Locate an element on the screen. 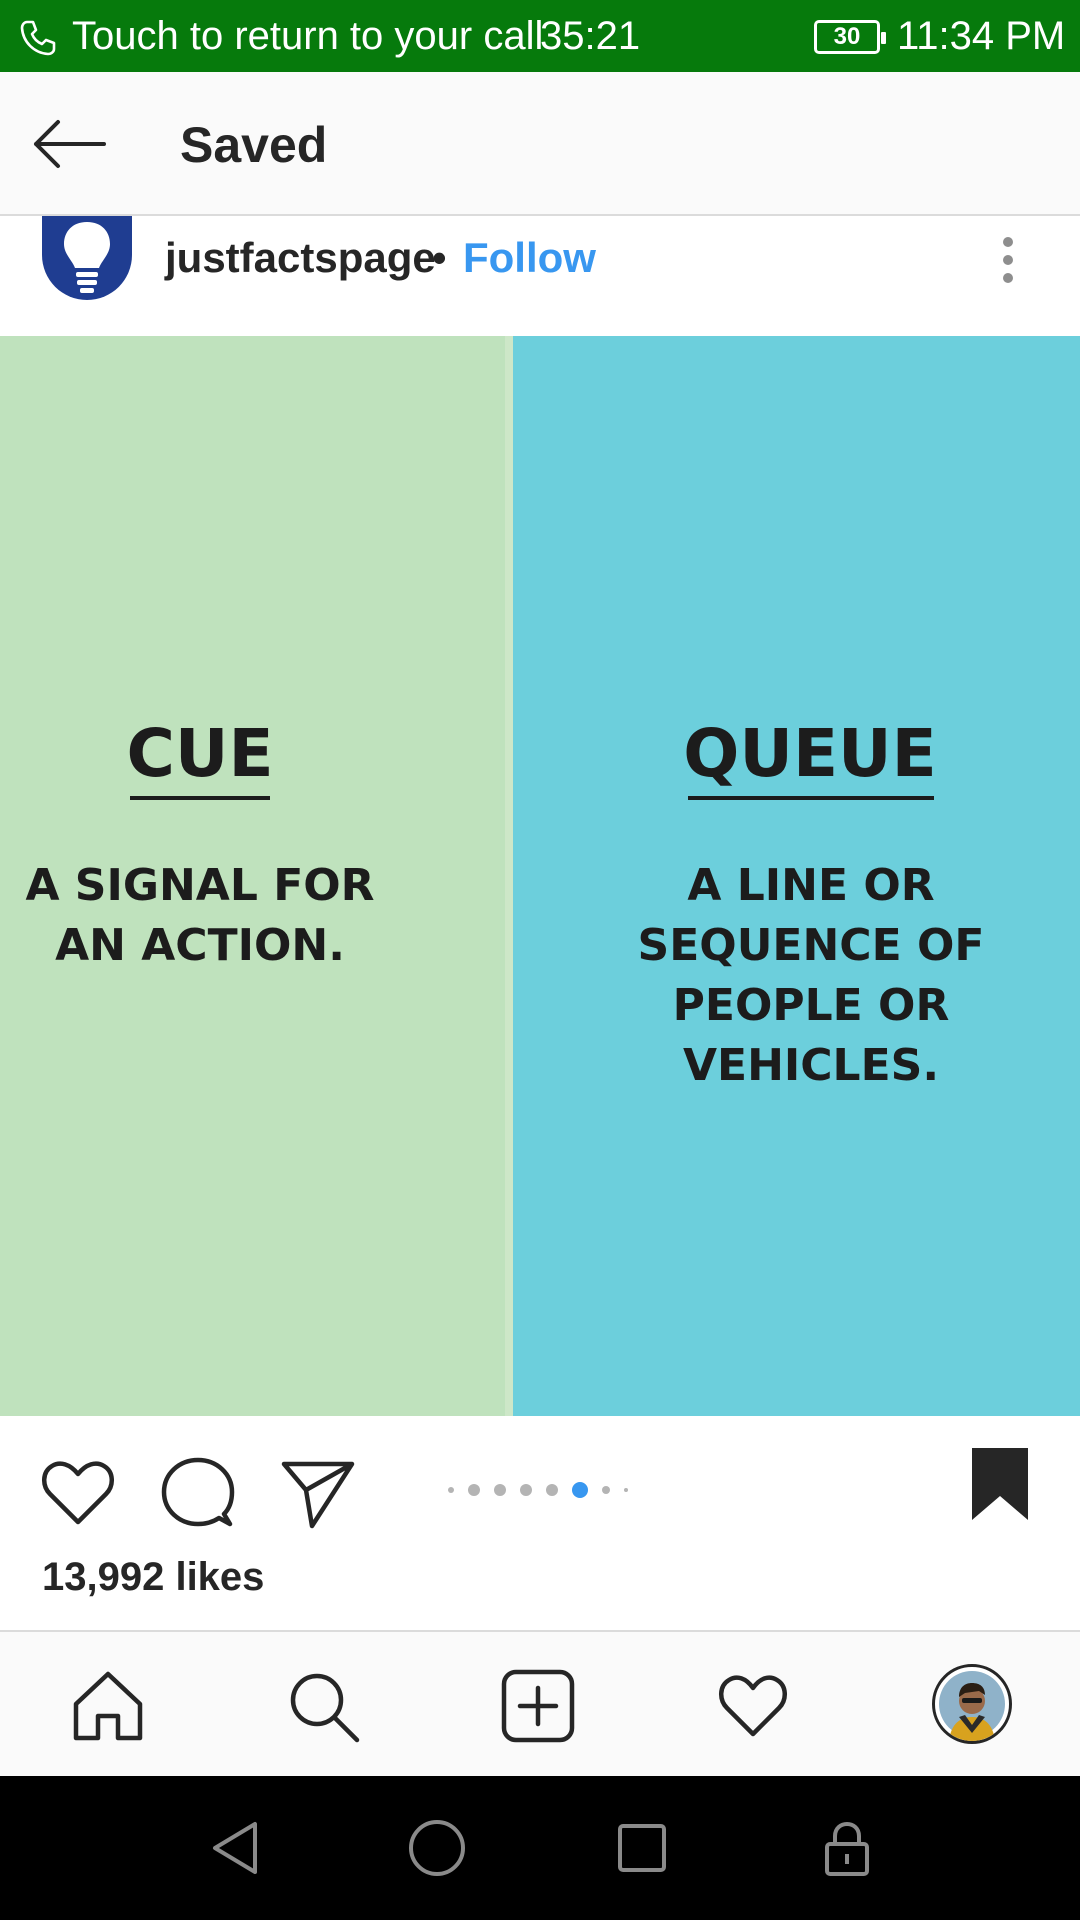 This screenshot has width=1080, height=1920. lock-icon is located at coordinates (847, 1848).